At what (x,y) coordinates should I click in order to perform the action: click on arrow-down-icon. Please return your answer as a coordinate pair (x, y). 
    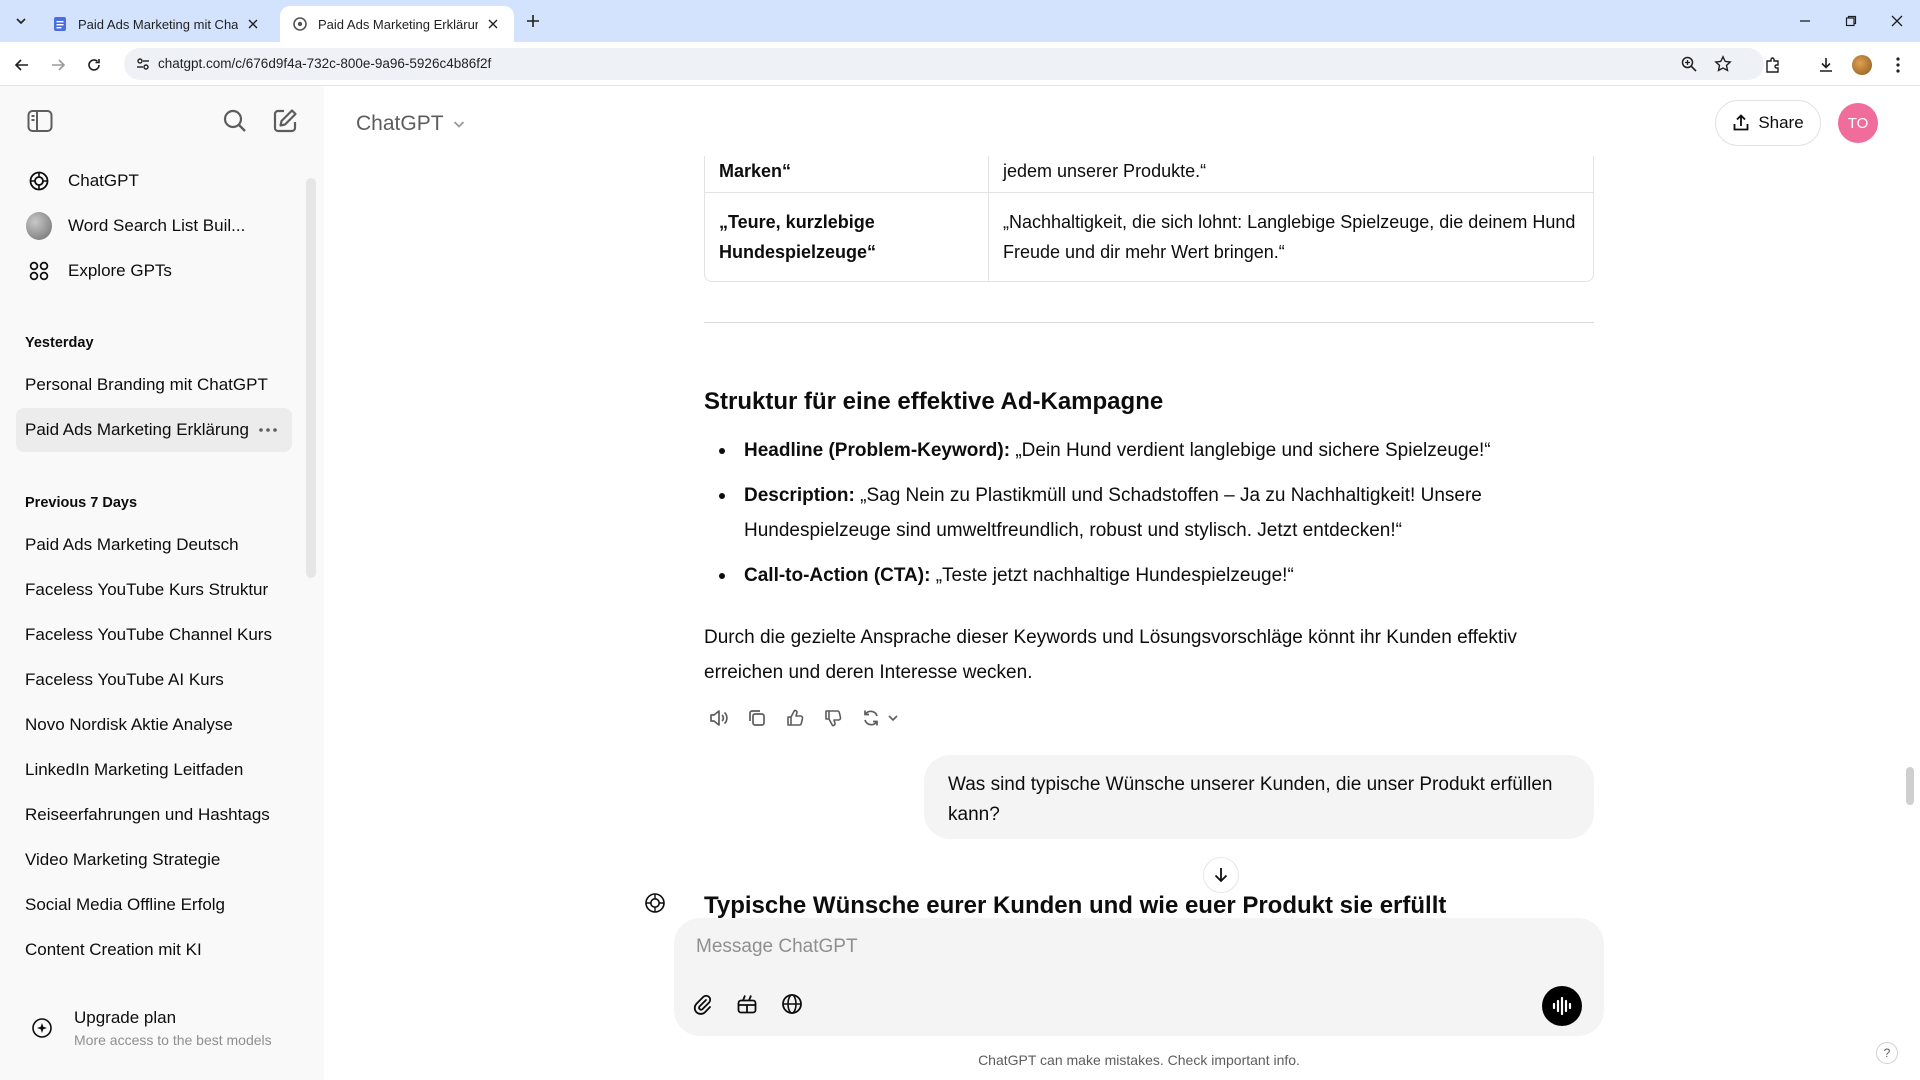
    Looking at the image, I should click on (1221, 875).